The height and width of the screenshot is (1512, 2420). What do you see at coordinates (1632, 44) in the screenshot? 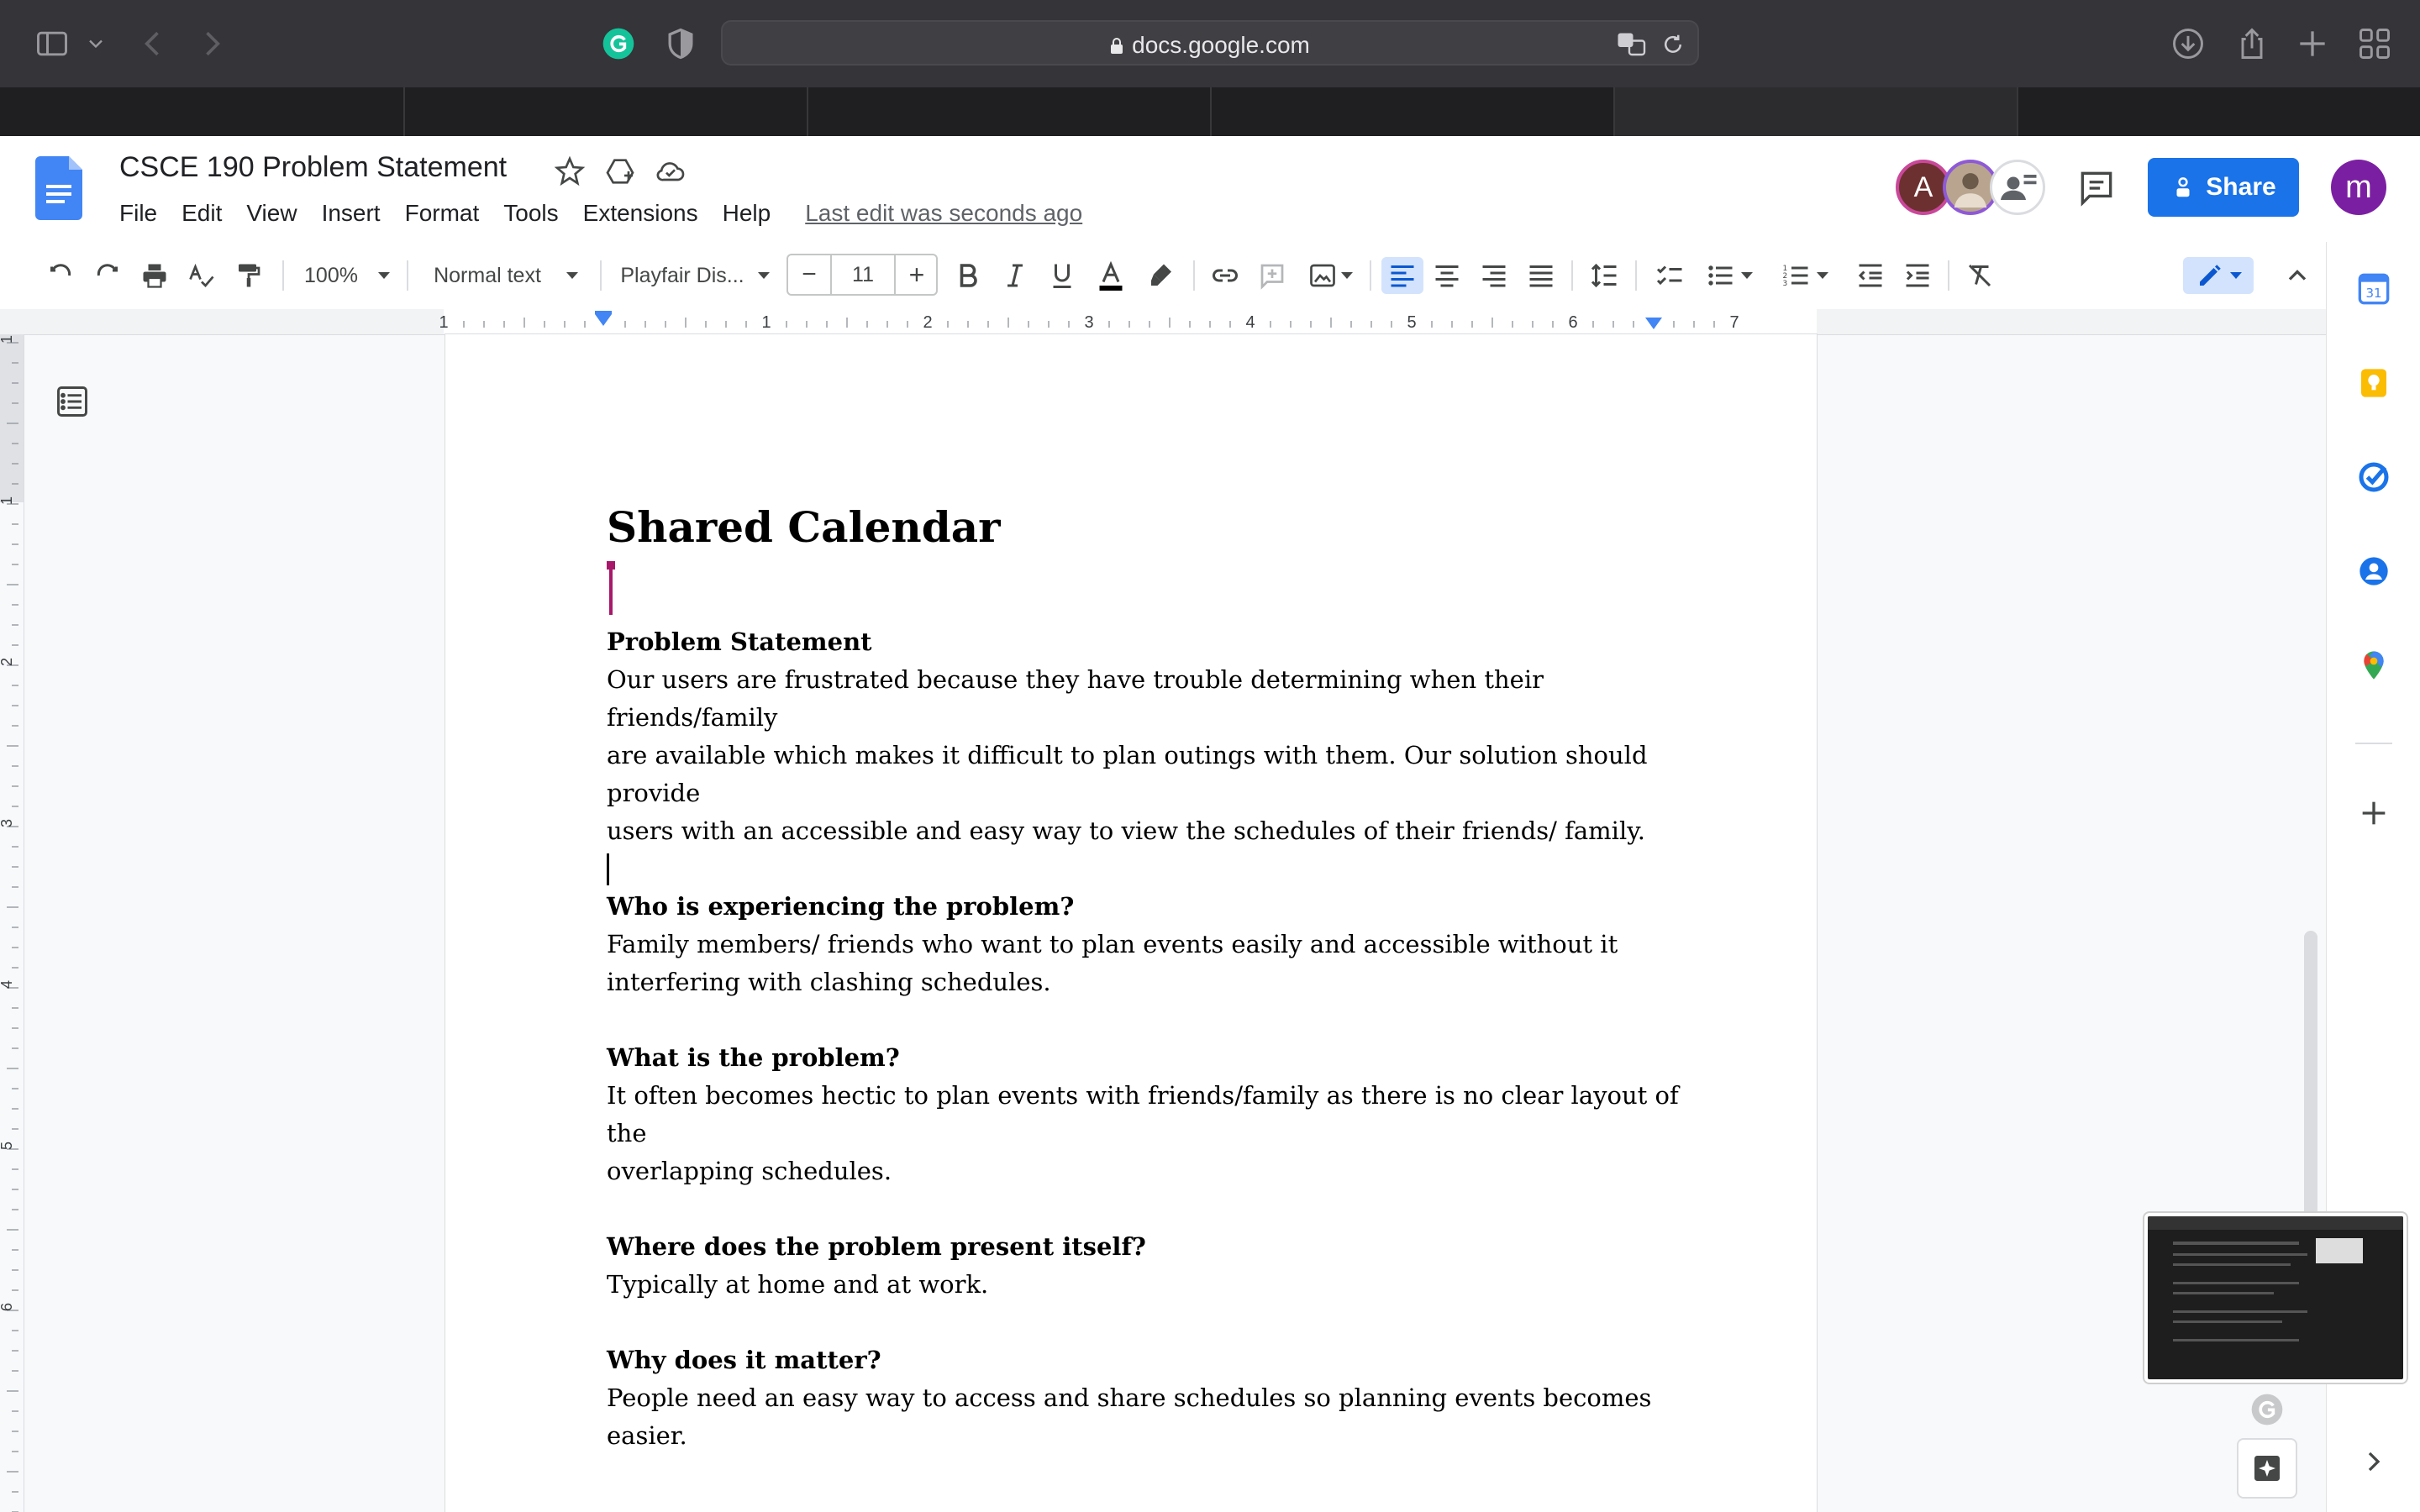
I see `translate-icon` at bounding box center [1632, 44].